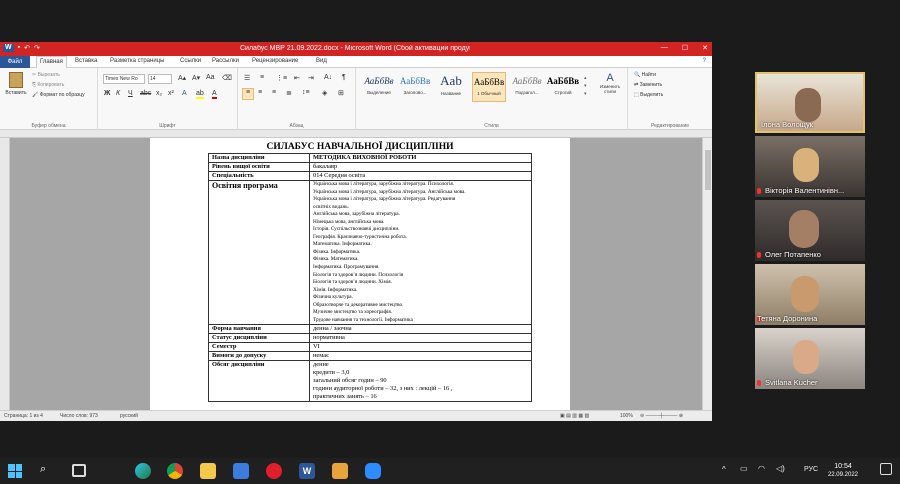 Image resolution: width=900 pixels, height=484 pixels. Describe the element at coordinates (259, 176) in the screenshot. I see `row-label: Спеціальність` at that location.